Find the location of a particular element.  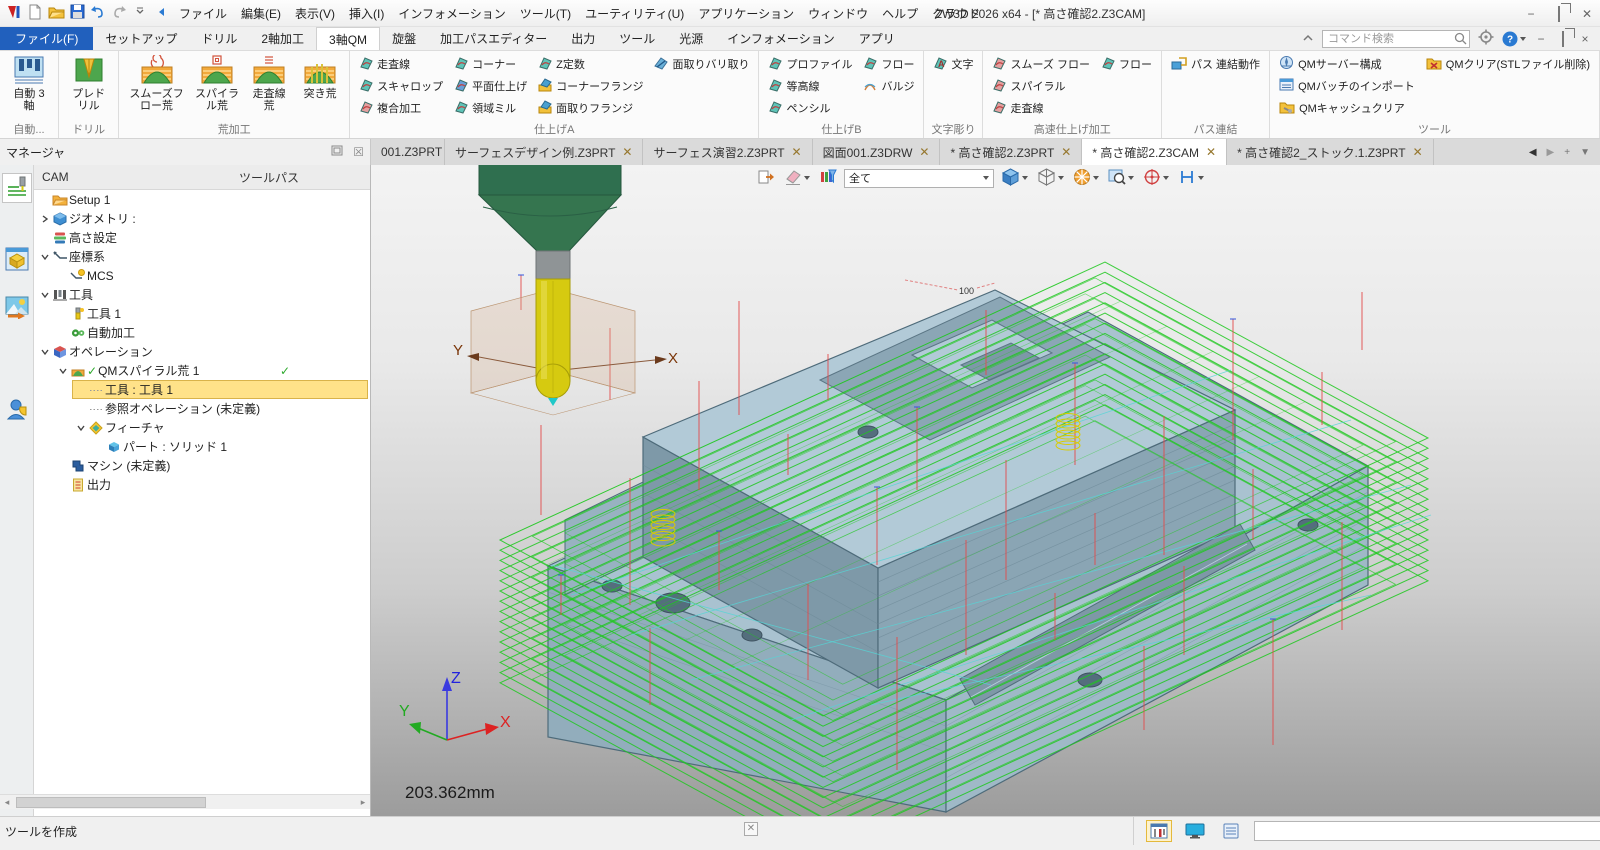

wireframe-cube-button is located at coordinates (1050, 178).